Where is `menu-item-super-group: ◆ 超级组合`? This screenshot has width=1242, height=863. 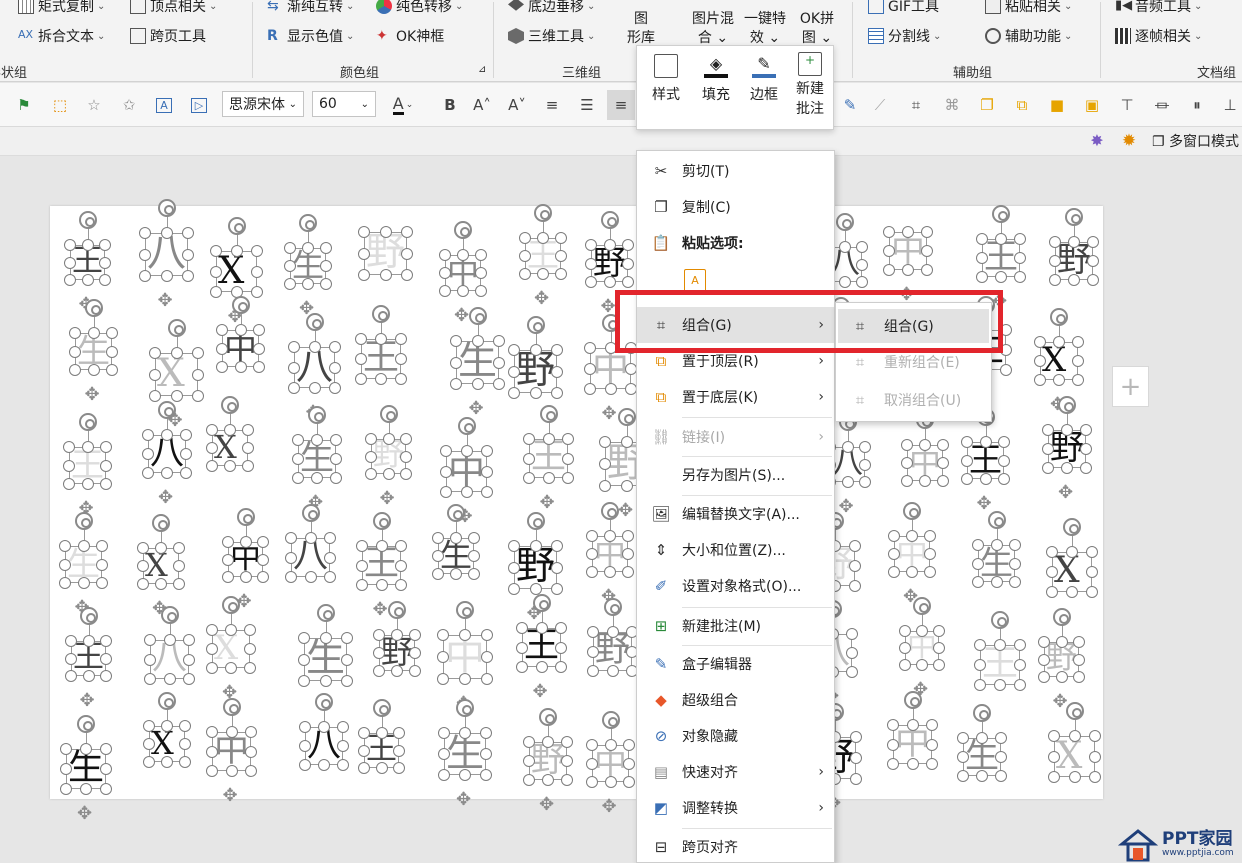 menu-item-super-group: ◆ 超级组合 is located at coordinates (735, 700).